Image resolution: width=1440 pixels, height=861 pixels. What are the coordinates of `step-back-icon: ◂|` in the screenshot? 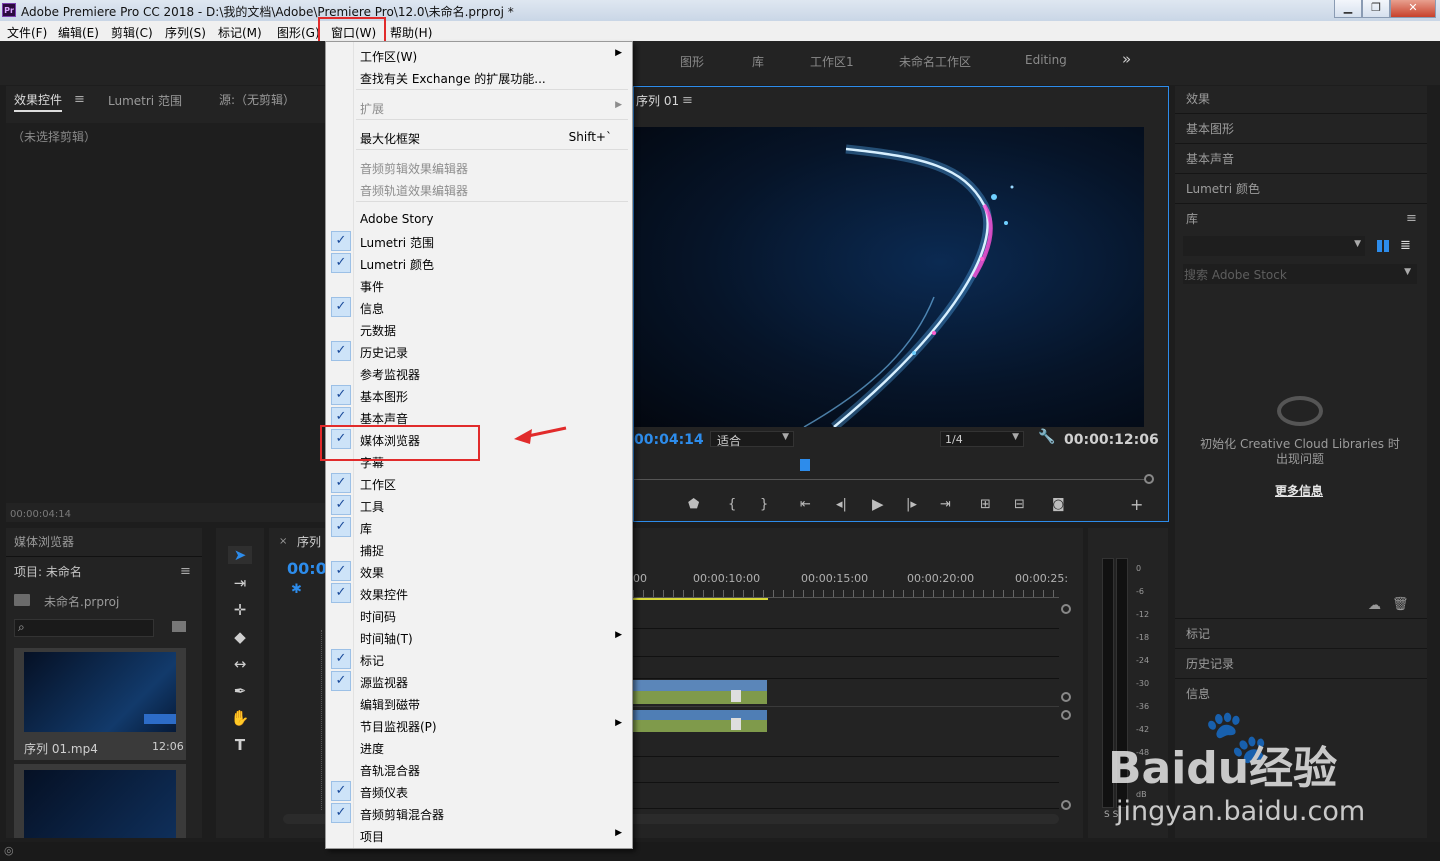 It's located at (841, 504).